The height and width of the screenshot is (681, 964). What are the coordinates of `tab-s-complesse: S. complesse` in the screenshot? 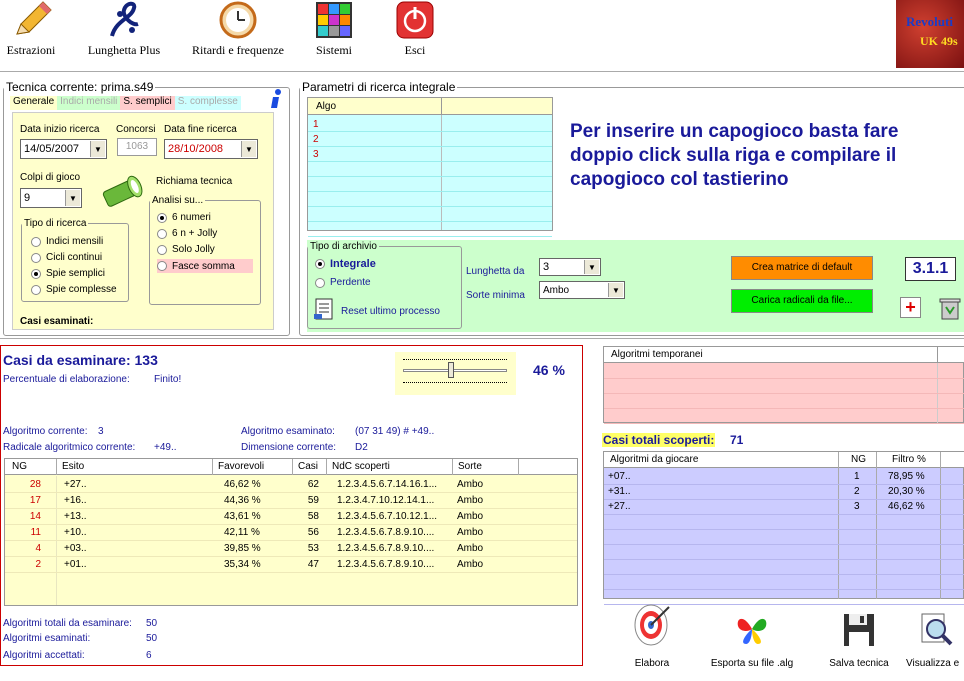 It's located at (207, 103).